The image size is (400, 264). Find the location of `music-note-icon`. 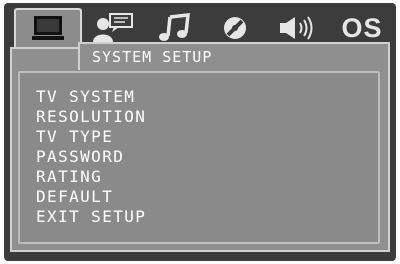

music-note-icon is located at coordinates (174, 27).